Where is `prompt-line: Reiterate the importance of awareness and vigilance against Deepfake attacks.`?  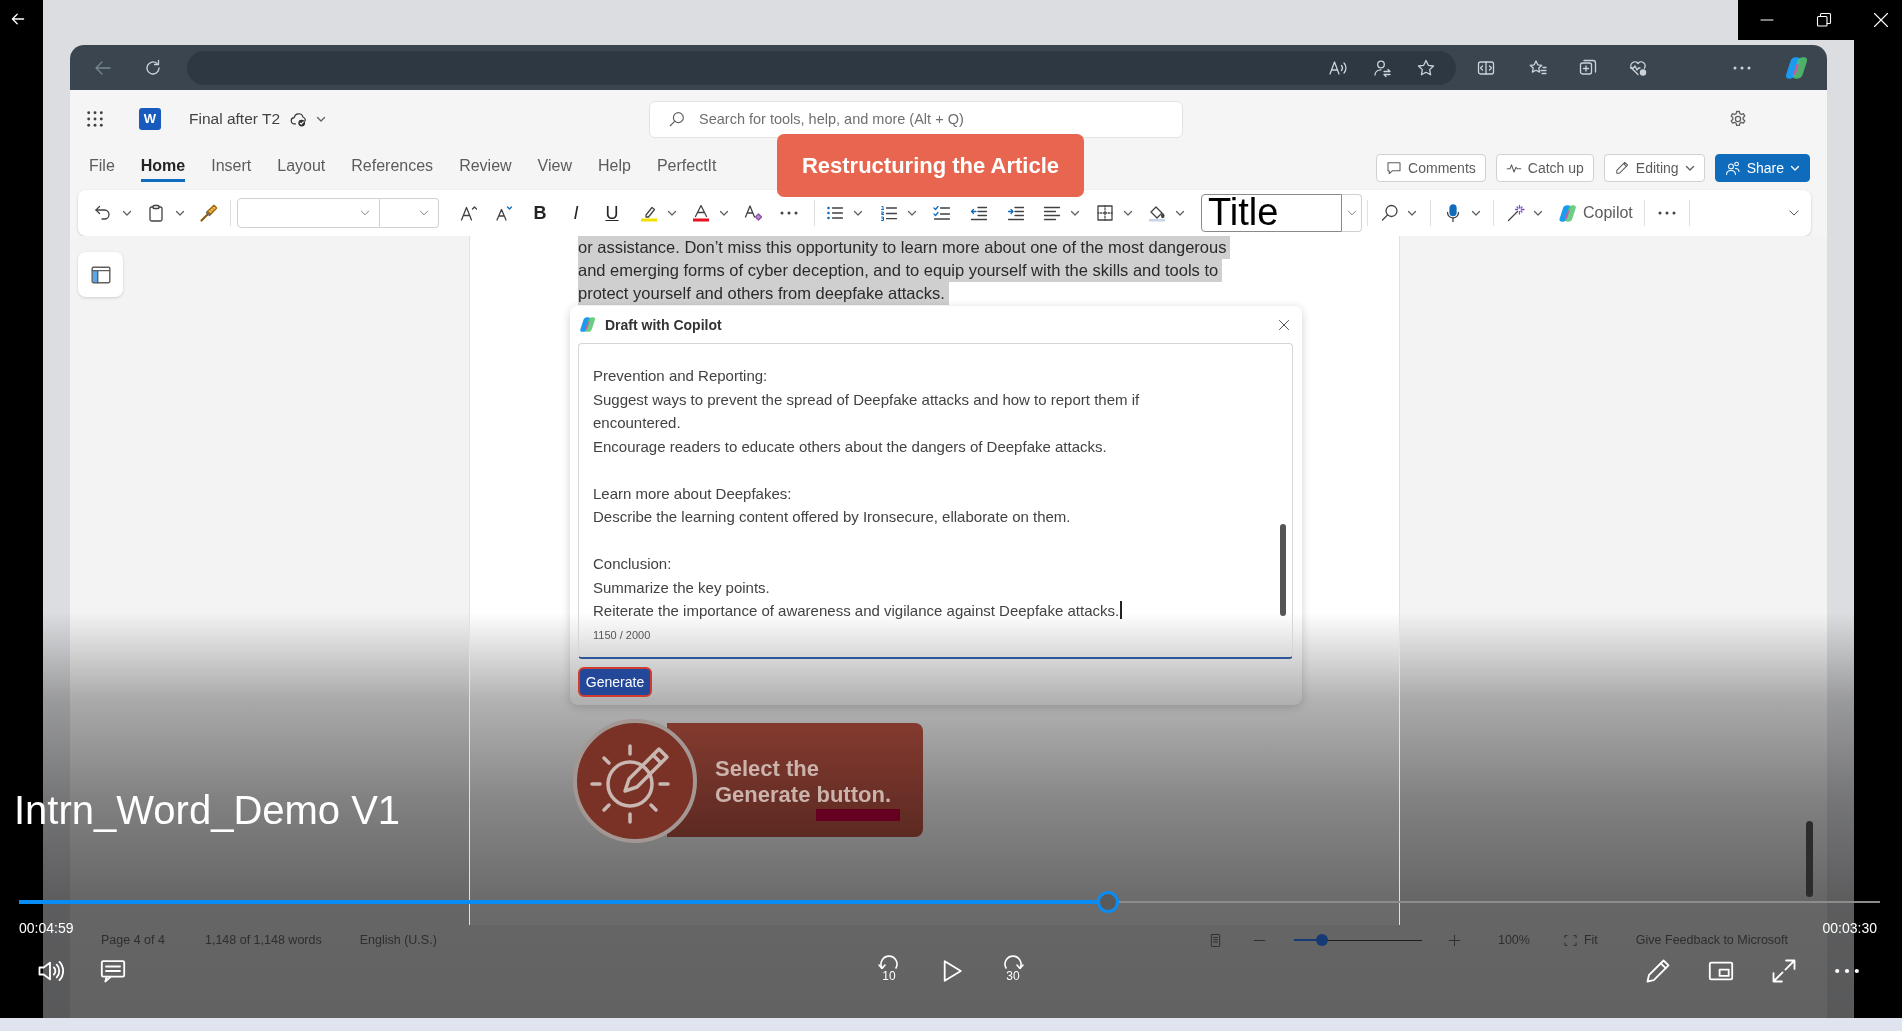 prompt-line: Reiterate the importance of awareness and vigilance against Deepfake attacks. is located at coordinates (856, 610).